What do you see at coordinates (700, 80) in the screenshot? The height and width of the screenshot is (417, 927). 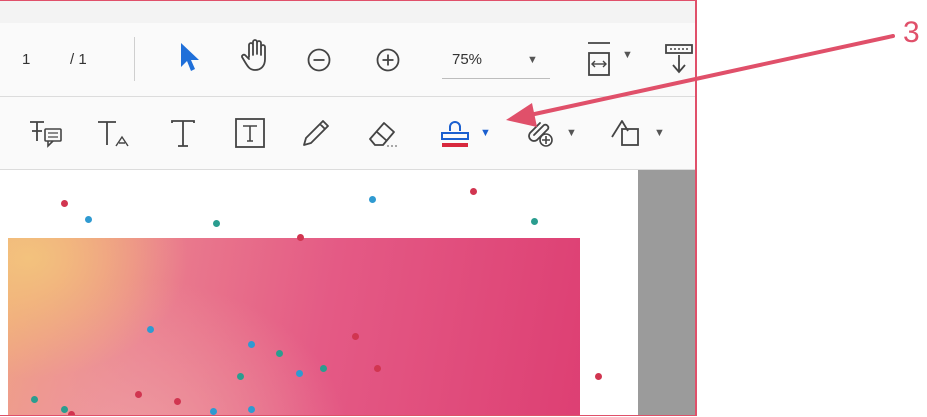 I see `callout-arrow-icon` at bounding box center [700, 80].